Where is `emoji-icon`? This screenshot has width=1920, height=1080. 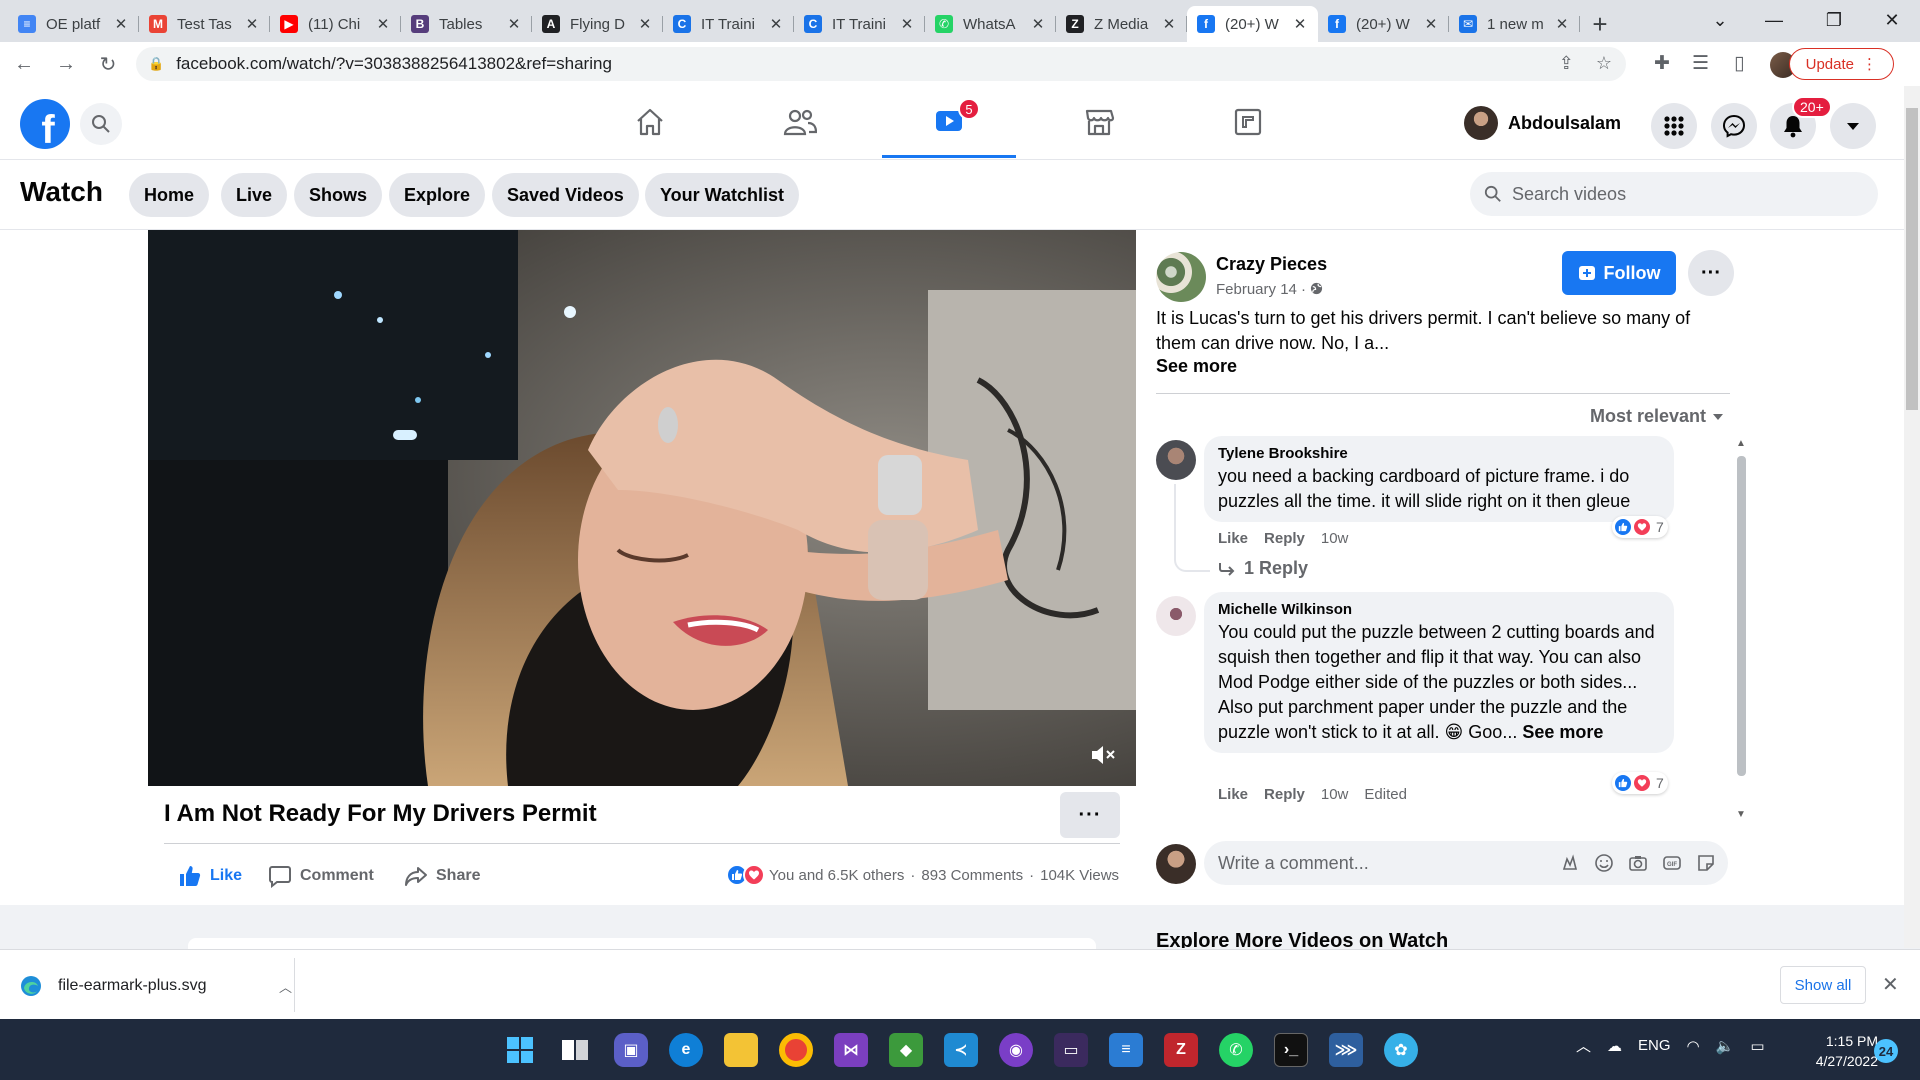
emoji-icon is located at coordinates (1604, 863).